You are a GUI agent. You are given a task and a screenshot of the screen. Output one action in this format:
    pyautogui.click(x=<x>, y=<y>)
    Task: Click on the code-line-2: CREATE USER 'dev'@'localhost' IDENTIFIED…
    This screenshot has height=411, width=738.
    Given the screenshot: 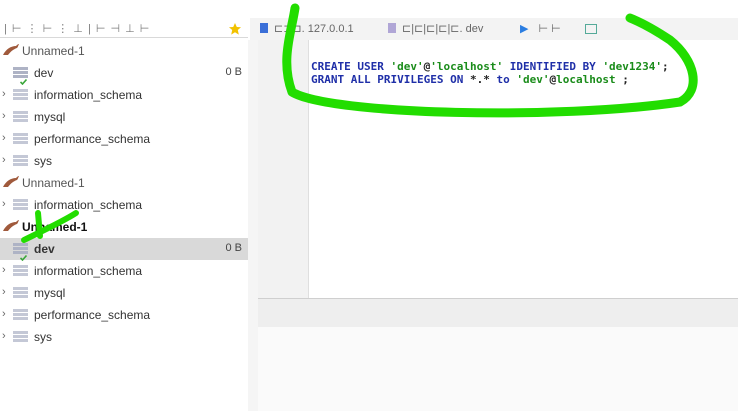 What is the action you would take?
    pyautogui.click(x=490, y=66)
    